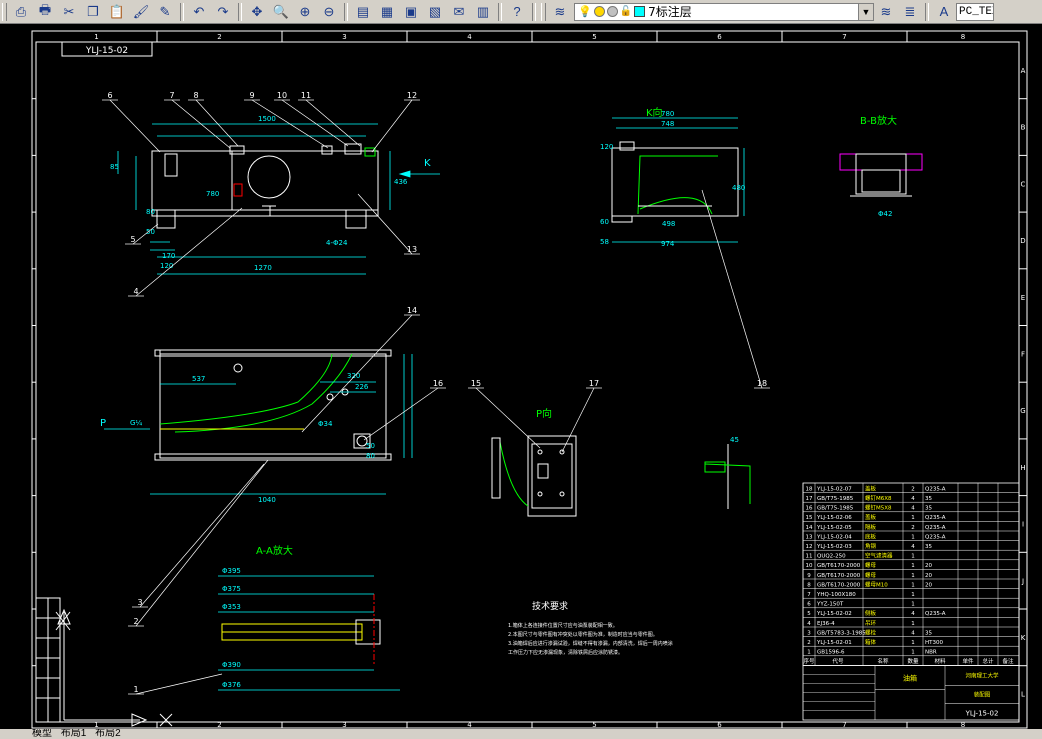 The width and height of the screenshot is (1042, 739). Describe the element at coordinates (975, 11) in the screenshot. I see `text-style-dropdown: PC_TEX` at that location.